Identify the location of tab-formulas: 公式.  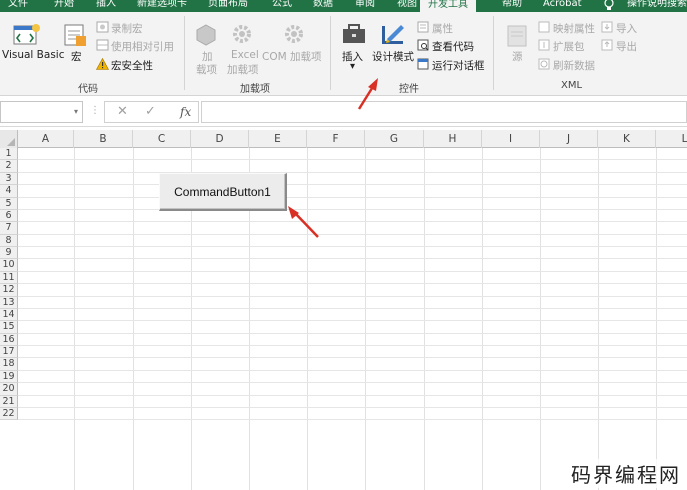
(282, 6).